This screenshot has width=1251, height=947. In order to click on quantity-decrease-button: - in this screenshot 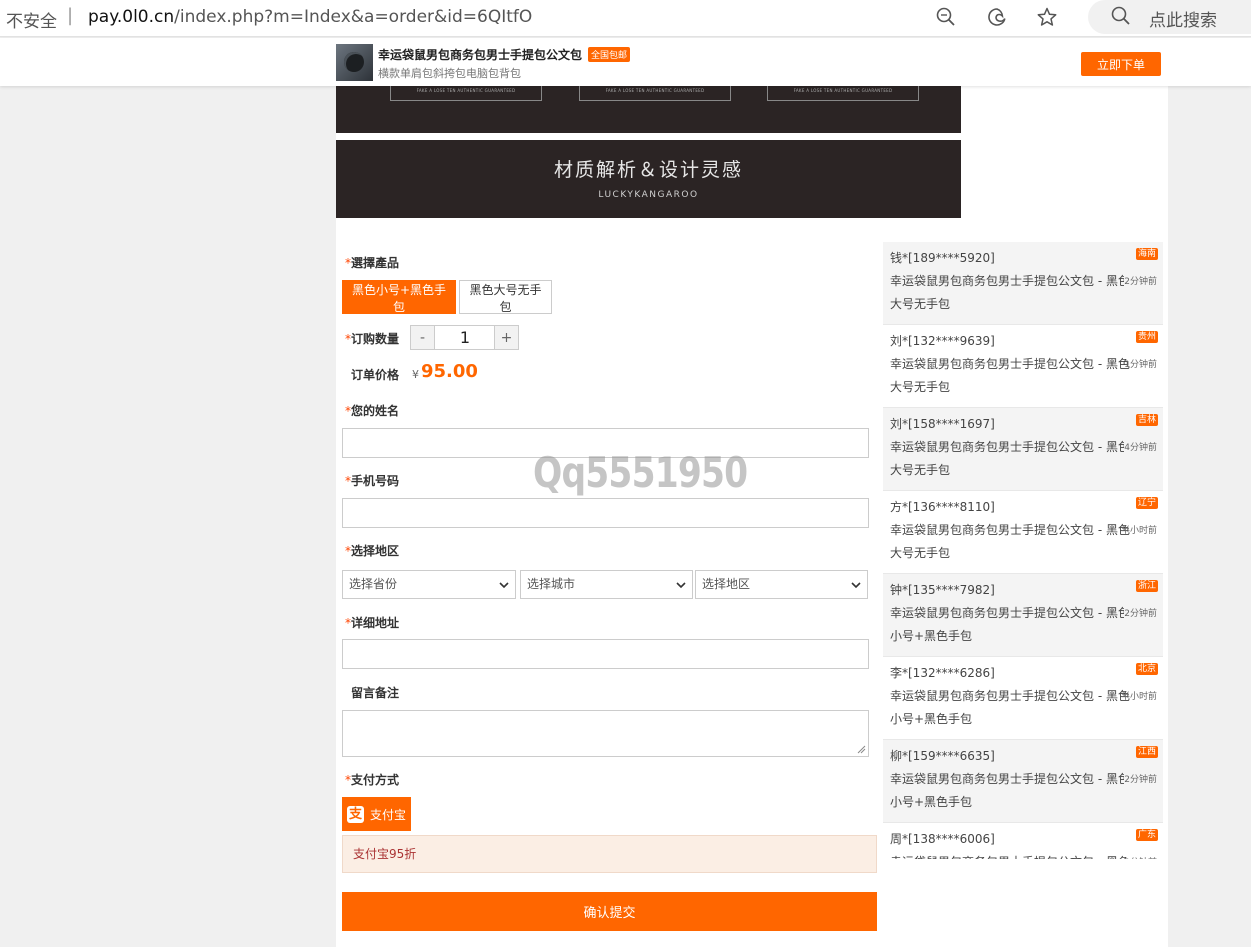, I will do `click(423, 337)`.